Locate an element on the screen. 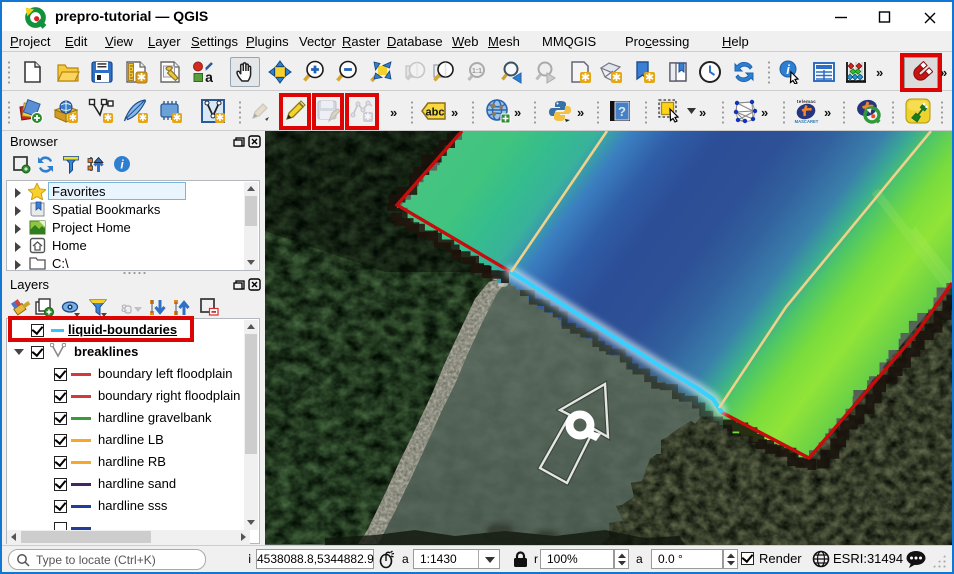 This screenshot has width=954, height=574. svg-text: telemac is located at coordinates (806, 101).